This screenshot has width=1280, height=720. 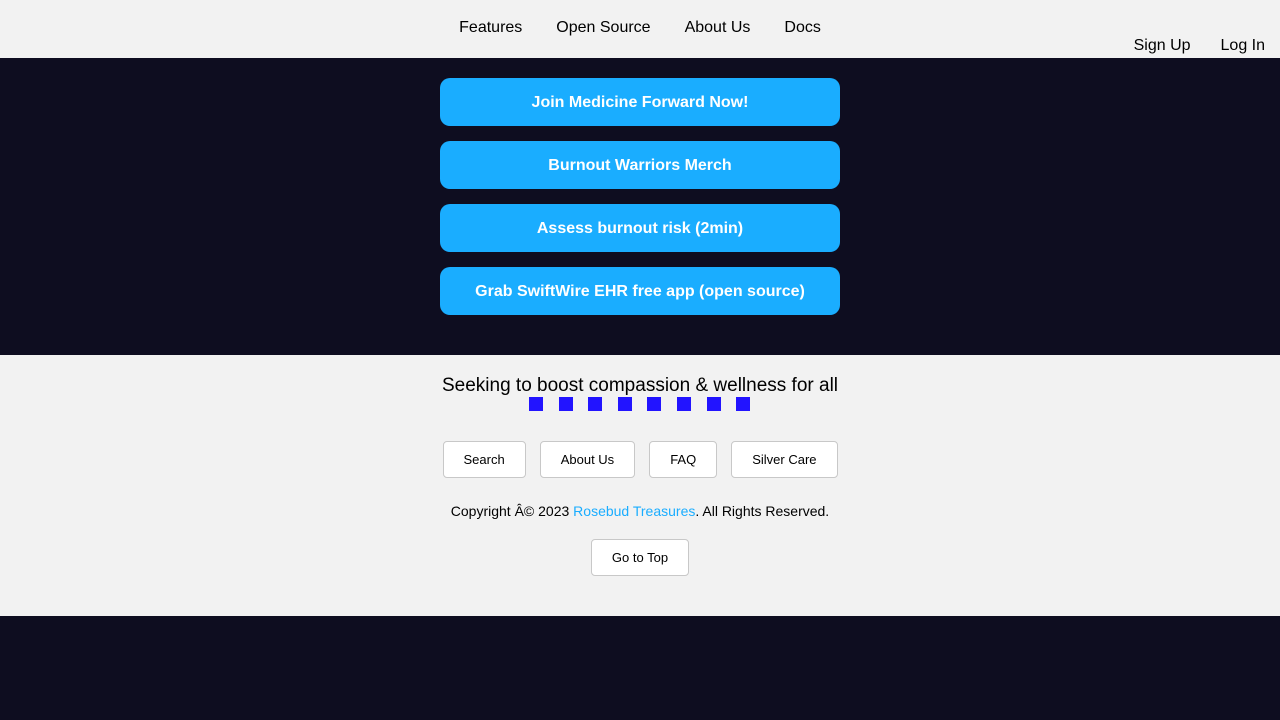 I want to click on sign-up-link: Sign Up, so click(x=1162, y=46).